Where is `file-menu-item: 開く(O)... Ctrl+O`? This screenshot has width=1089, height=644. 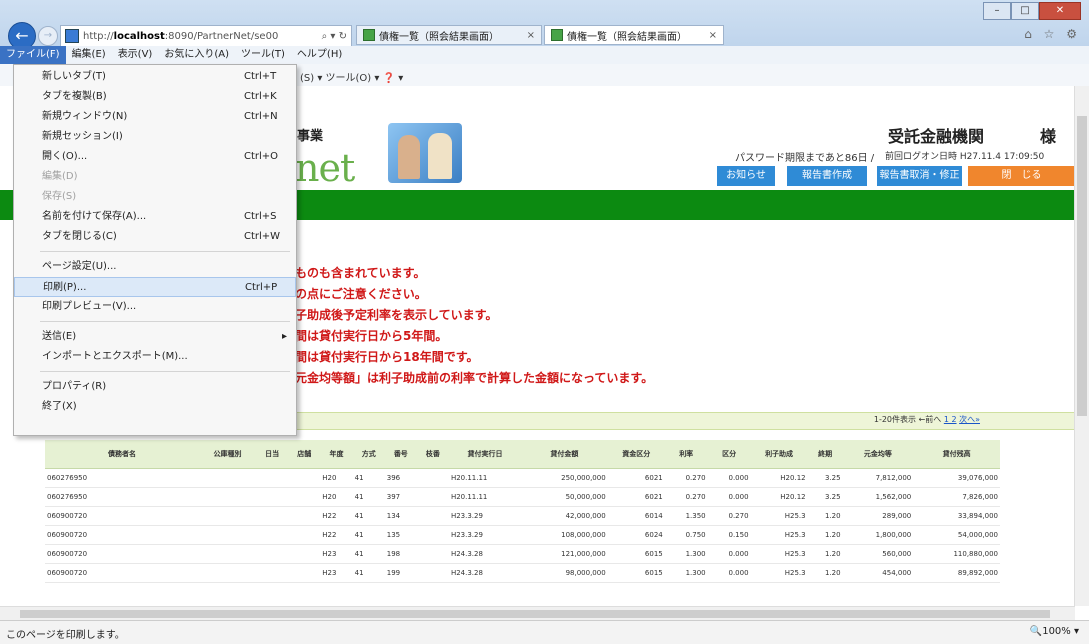 file-menu-item: 開く(O)... Ctrl+O is located at coordinates (155, 157).